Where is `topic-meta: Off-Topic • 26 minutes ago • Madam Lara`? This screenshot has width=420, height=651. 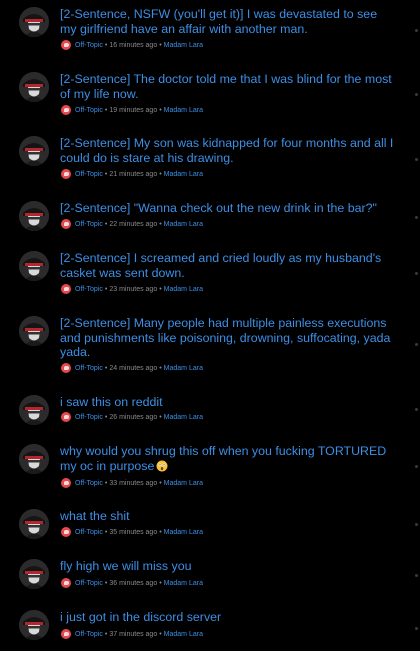
topic-meta: Off-Topic • 26 minutes ago • Madam Lara is located at coordinates (132, 417).